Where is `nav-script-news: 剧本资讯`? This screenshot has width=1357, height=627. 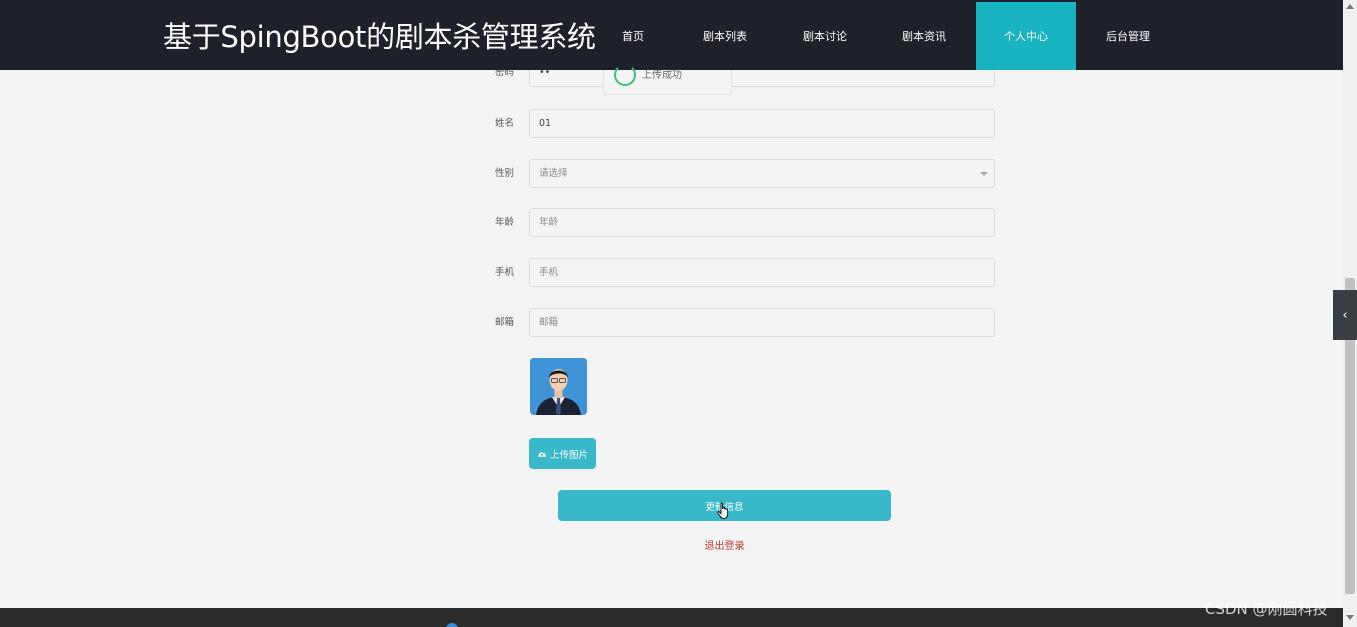
nav-script-news: 剧本资讯 is located at coordinates (924, 36).